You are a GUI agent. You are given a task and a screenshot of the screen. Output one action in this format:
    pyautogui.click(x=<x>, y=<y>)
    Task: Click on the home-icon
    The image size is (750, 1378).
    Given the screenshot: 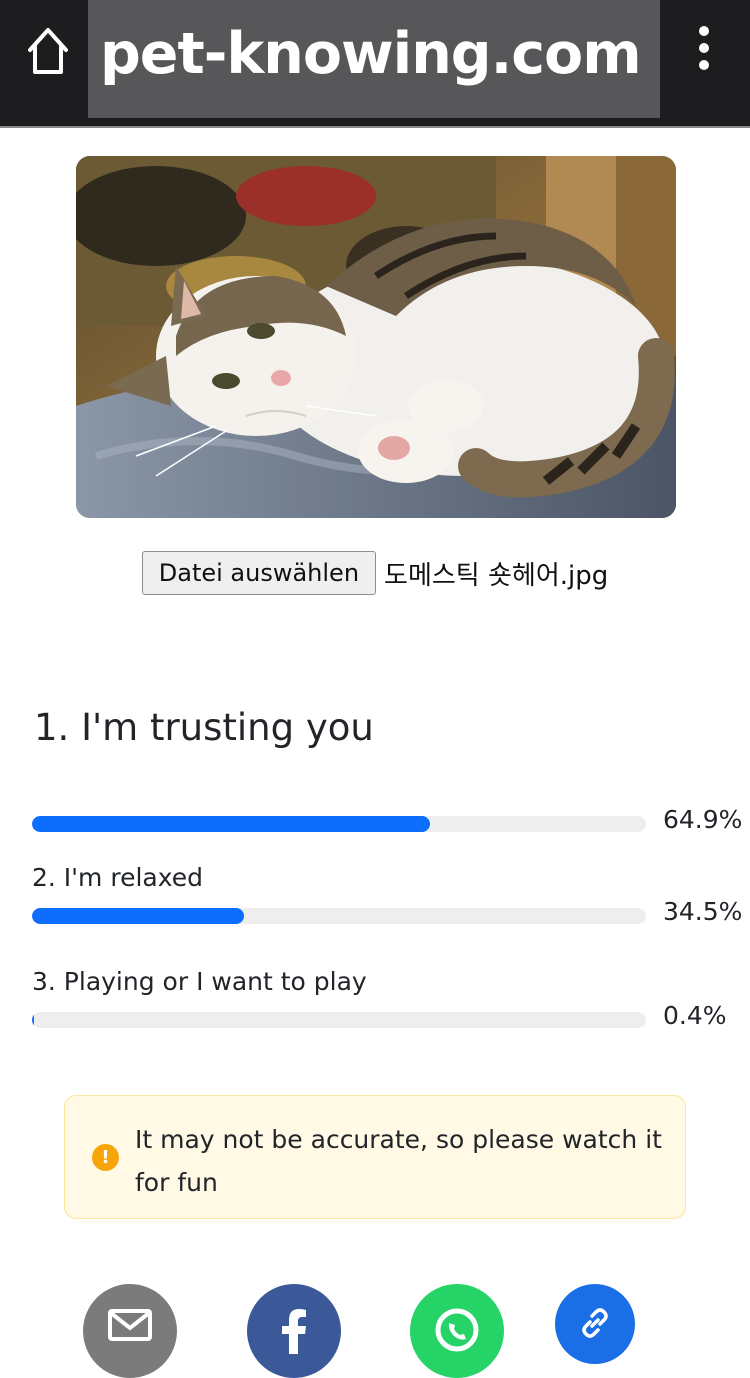 What is the action you would take?
    pyautogui.click(x=48, y=51)
    